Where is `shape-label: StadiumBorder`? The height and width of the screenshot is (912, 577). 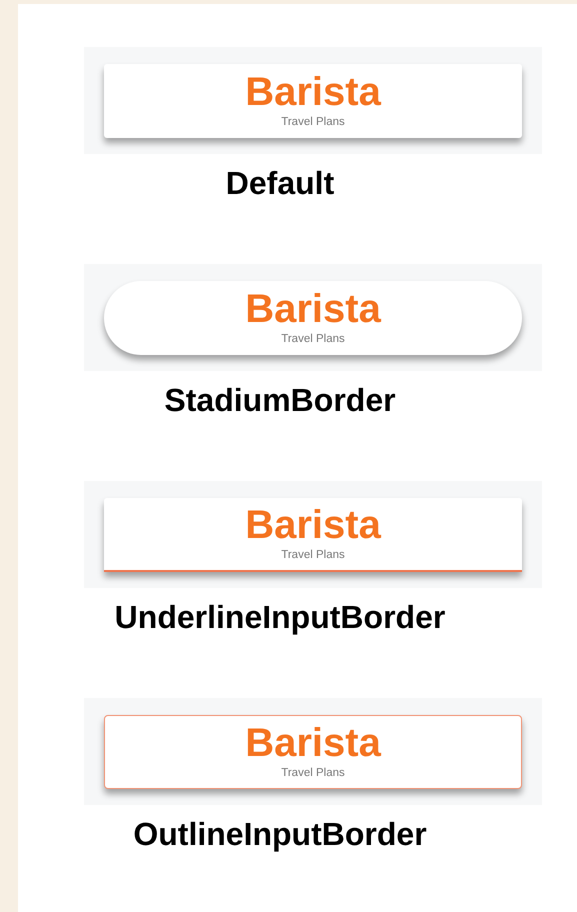
shape-label: StadiumBorder is located at coordinates (280, 400).